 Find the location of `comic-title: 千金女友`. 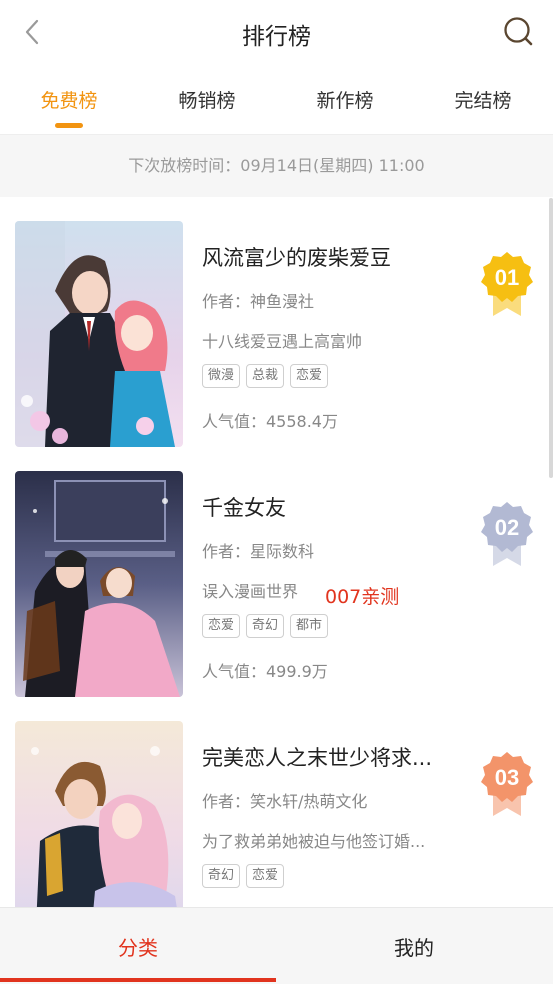

comic-title: 千金女友 is located at coordinates (244, 508).